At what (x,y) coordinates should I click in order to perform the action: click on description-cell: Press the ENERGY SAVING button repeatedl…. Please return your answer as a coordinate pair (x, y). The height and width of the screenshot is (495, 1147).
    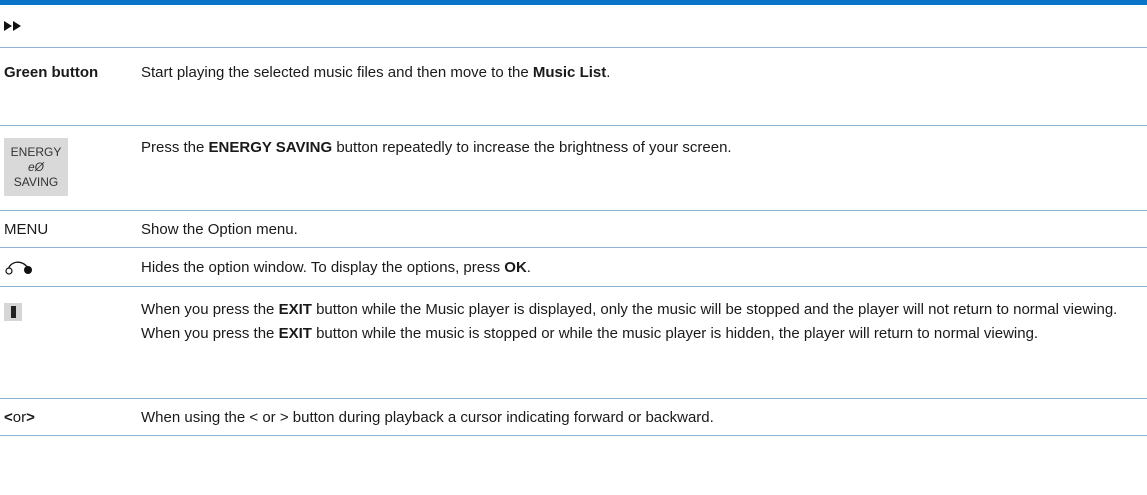
    Looking at the image, I should click on (436, 147).